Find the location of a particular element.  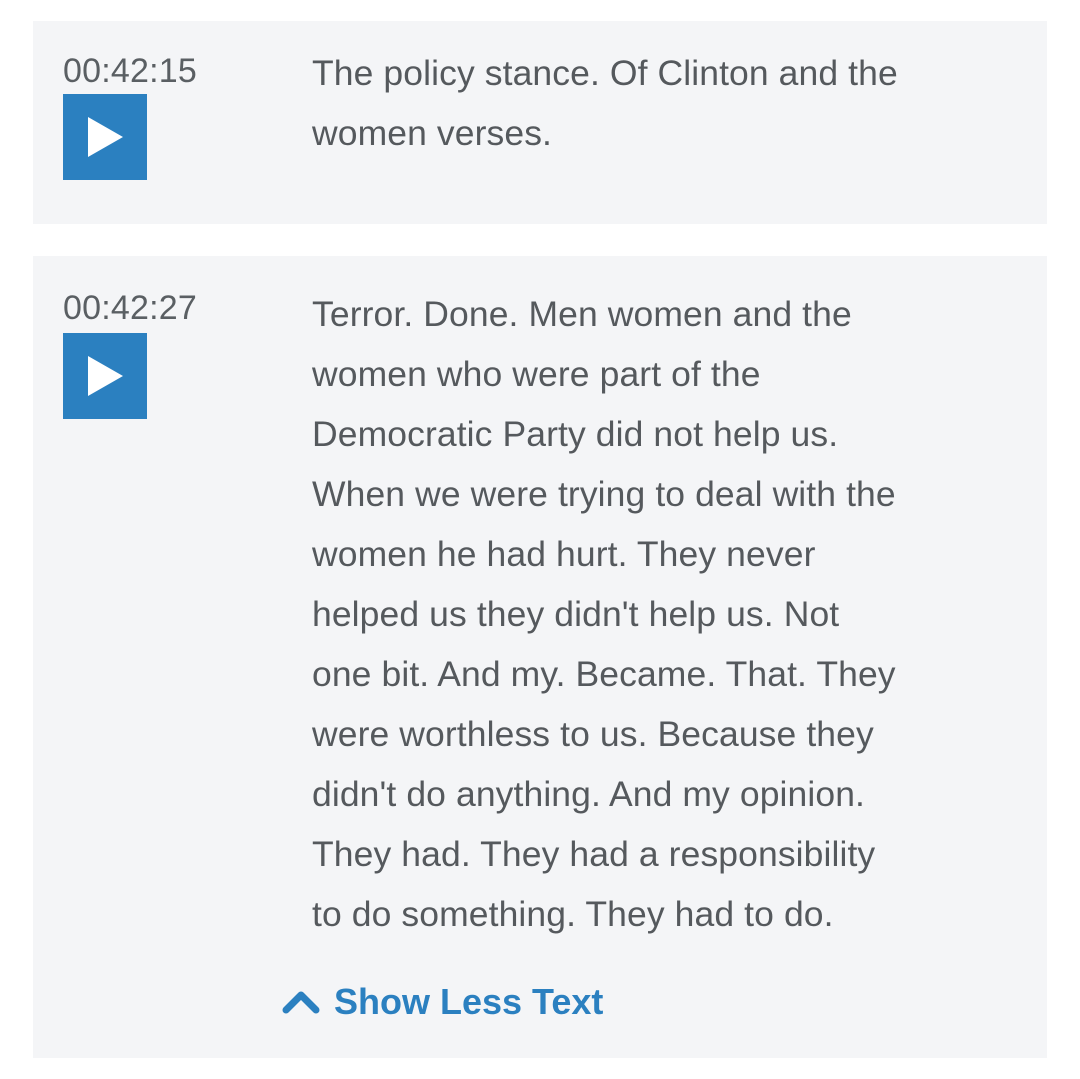

transcript-line: didn't do anything. And my opinion. is located at coordinates (589, 794).